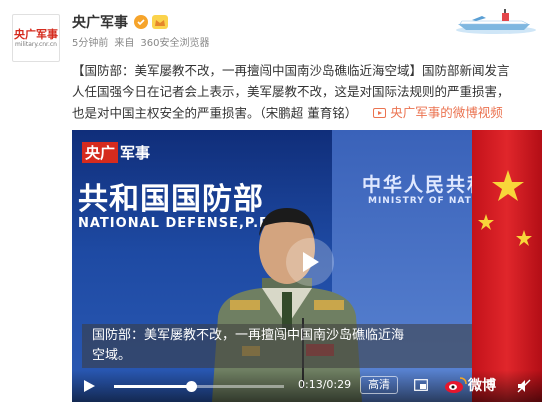 The image size is (550, 408). Describe the element at coordinates (100, 22) in the screenshot. I see `account-name: 央广军事` at that location.